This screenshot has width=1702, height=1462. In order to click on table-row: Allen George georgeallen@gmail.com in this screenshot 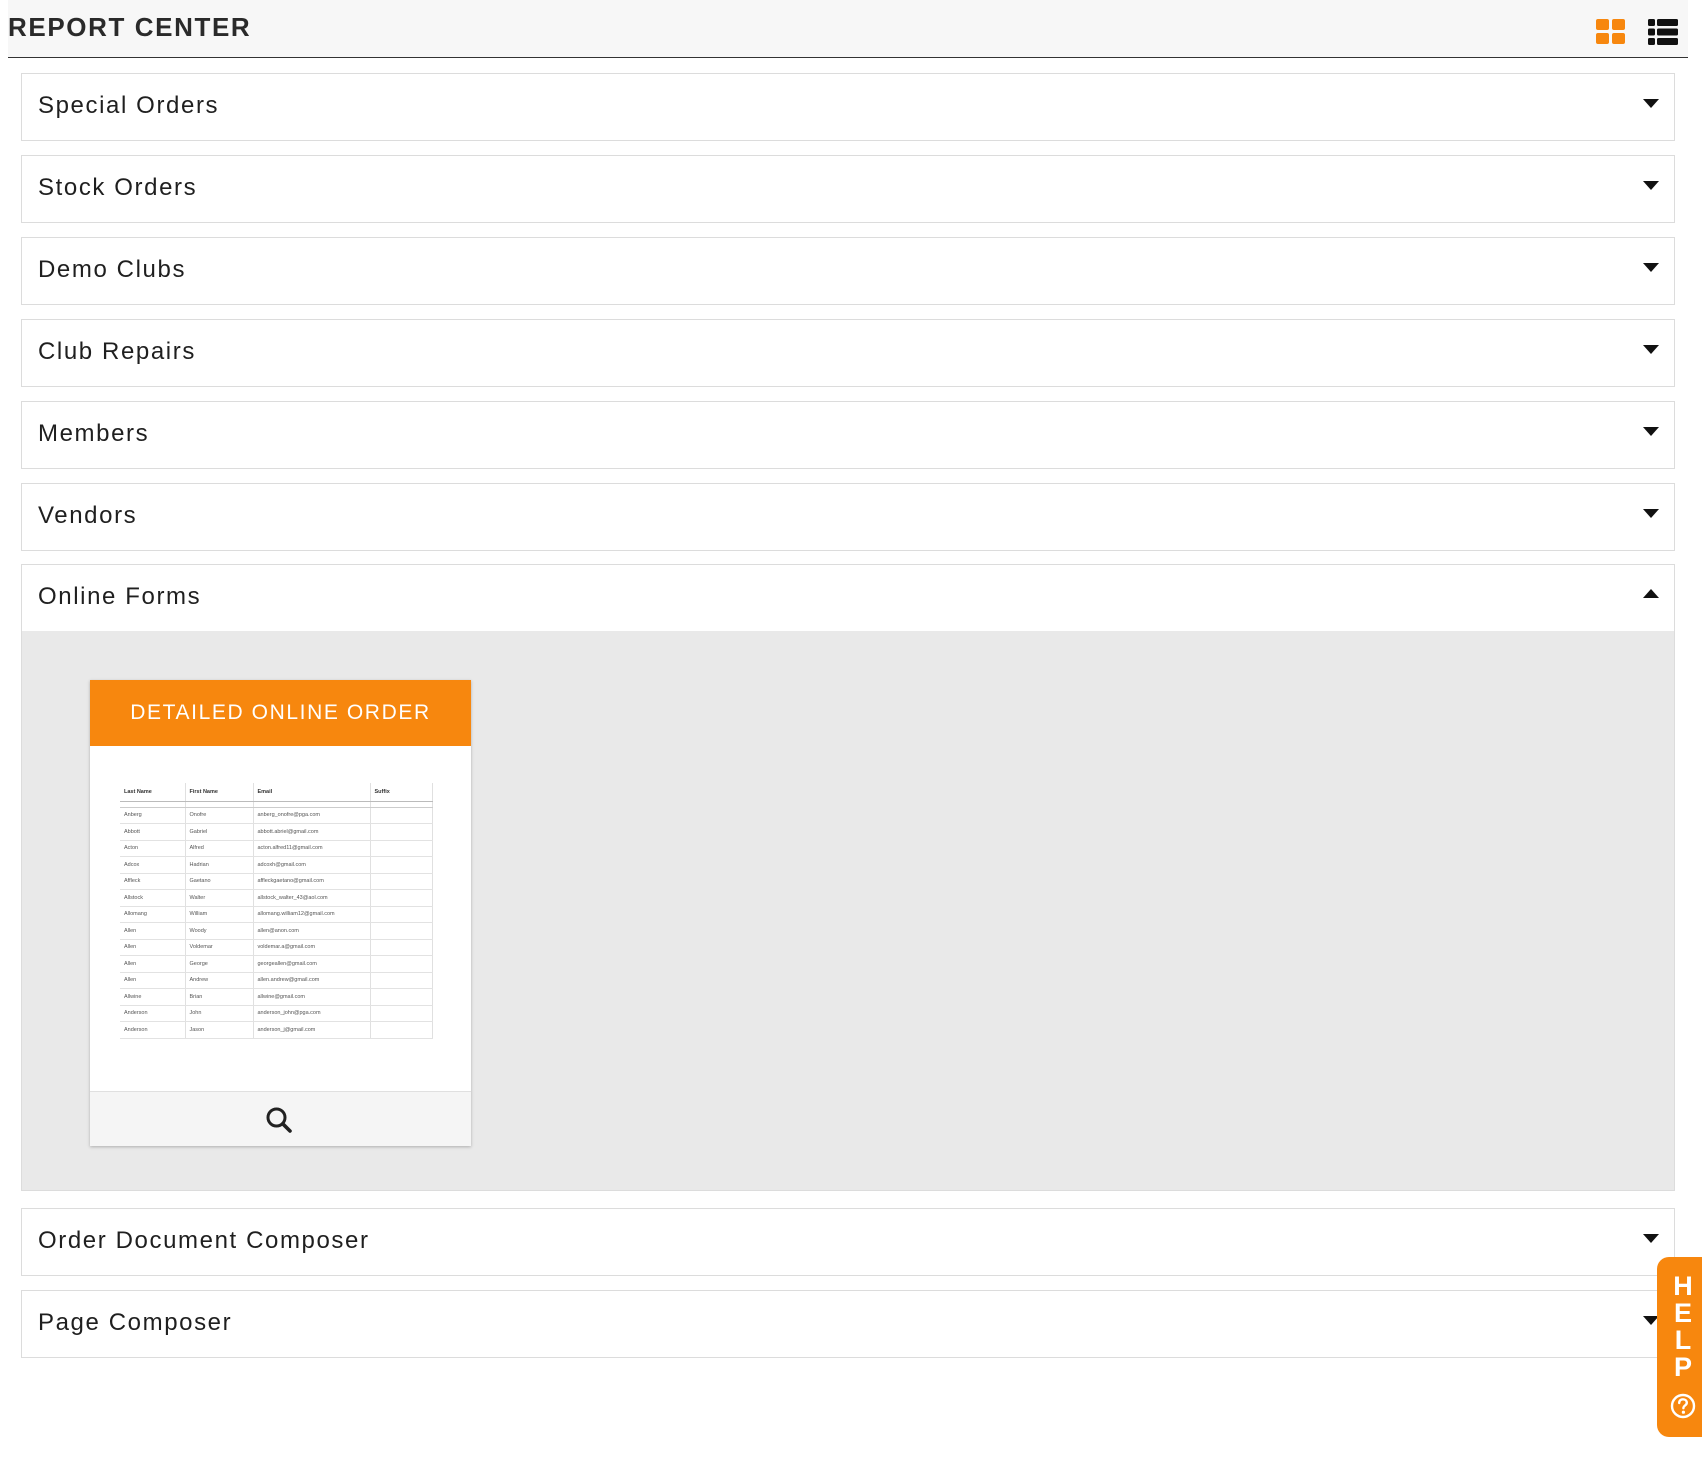, I will do `click(276, 964)`.